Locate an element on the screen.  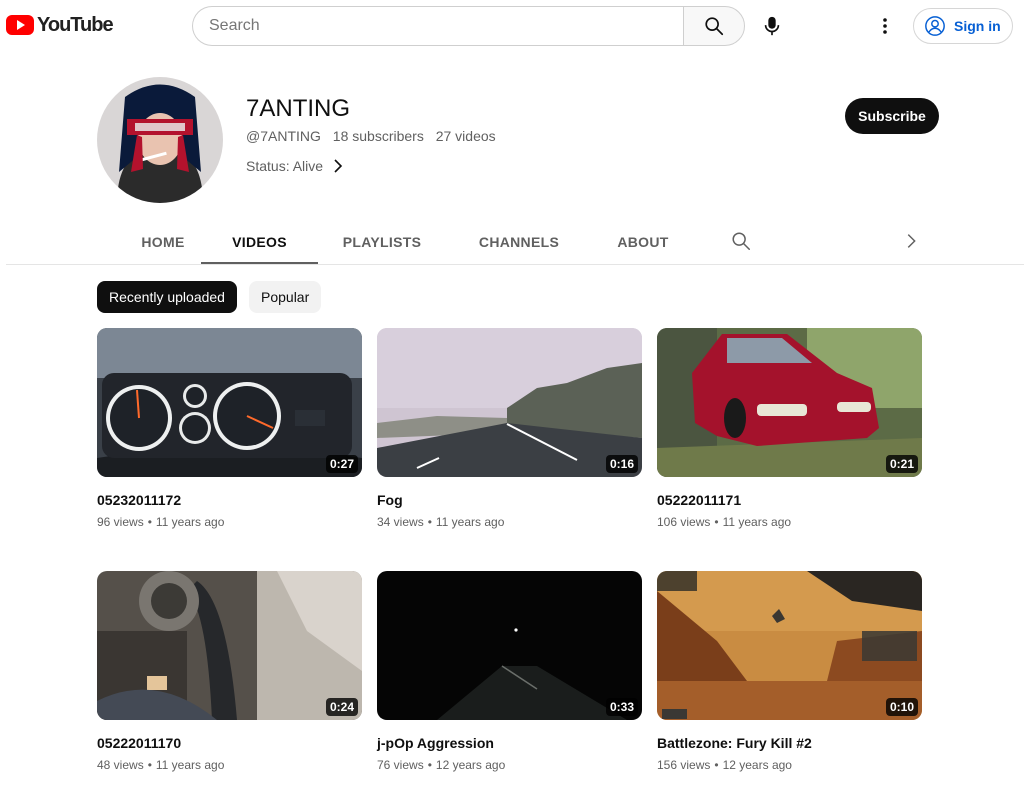
video-meta: 106 views • 11 years ago is located at coordinates (724, 522).